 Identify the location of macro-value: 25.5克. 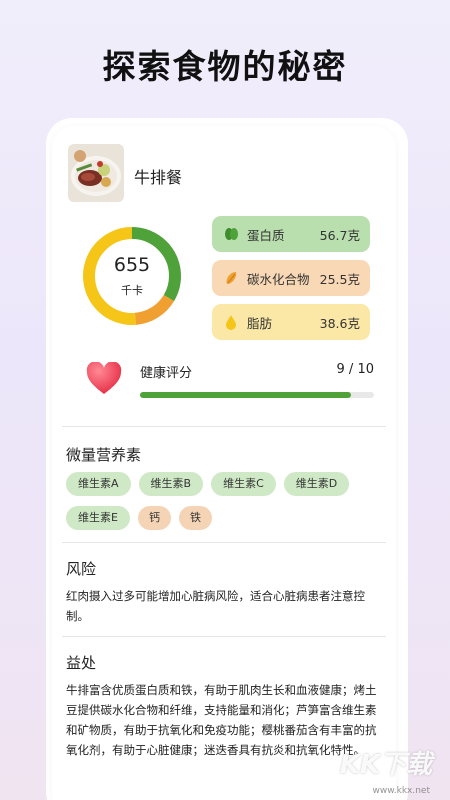
(339, 279).